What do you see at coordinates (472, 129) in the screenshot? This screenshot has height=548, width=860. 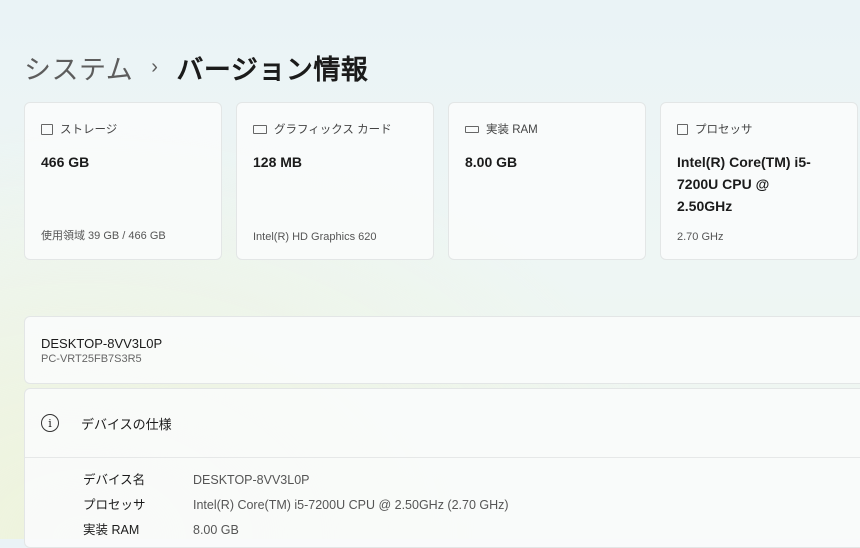 I see `ram-icon` at bounding box center [472, 129].